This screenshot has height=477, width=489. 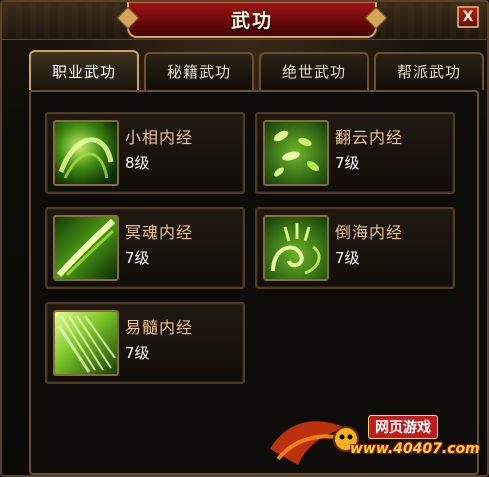 I want to click on skill-name: 冥魂内经, so click(x=159, y=232).